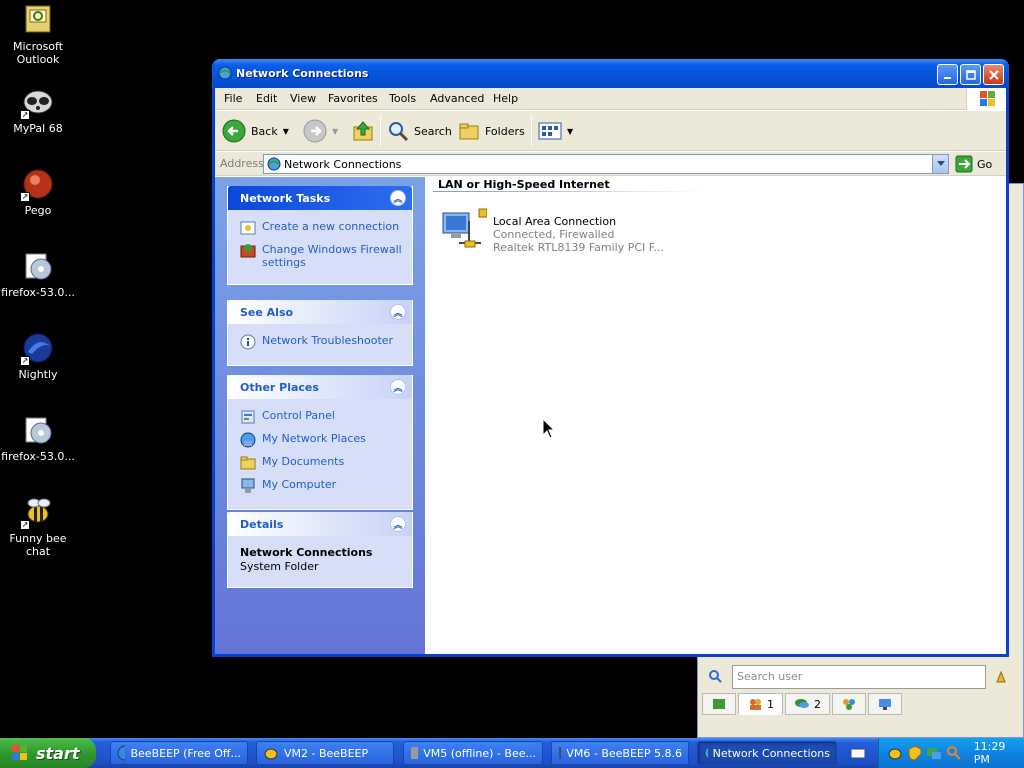 This screenshot has height=768, width=1024. What do you see at coordinates (233, 98) in the screenshot?
I see `menu-file: File` at bounding box center [233, 98].